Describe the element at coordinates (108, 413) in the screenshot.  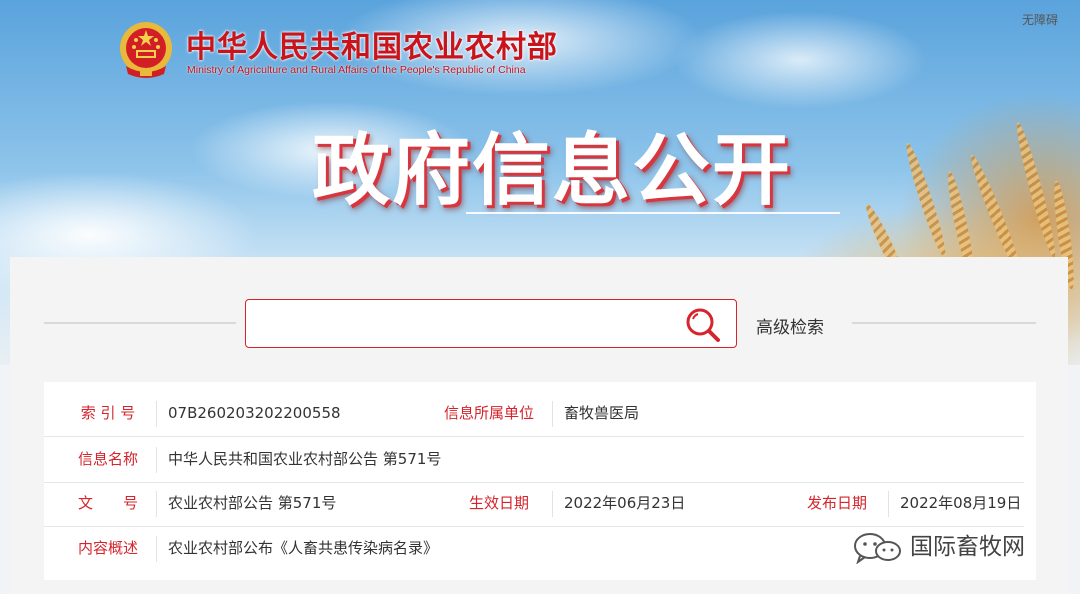
I see `index-label: 索 引 号` at that location.